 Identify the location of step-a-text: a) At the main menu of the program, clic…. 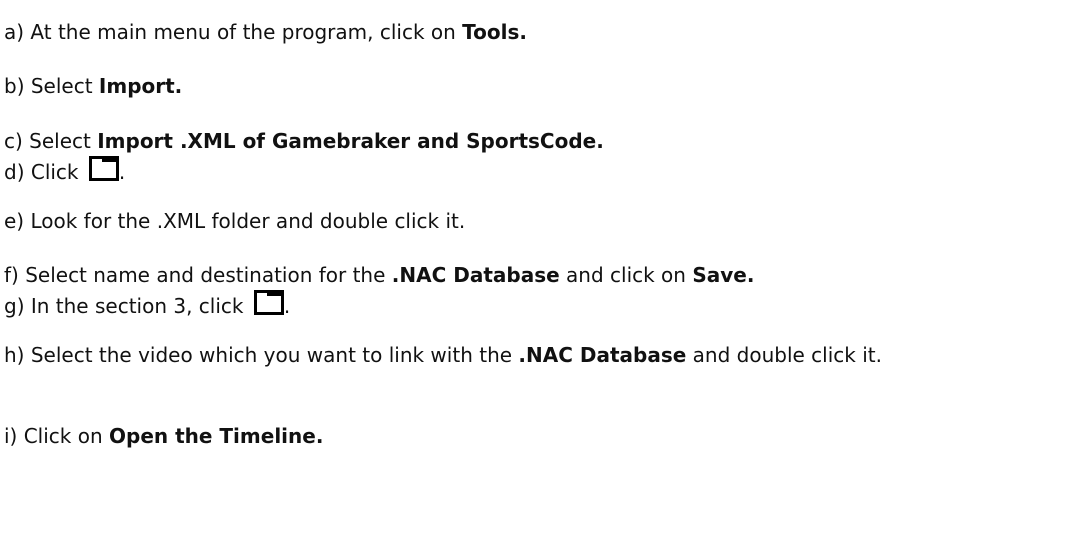
(233, 32).